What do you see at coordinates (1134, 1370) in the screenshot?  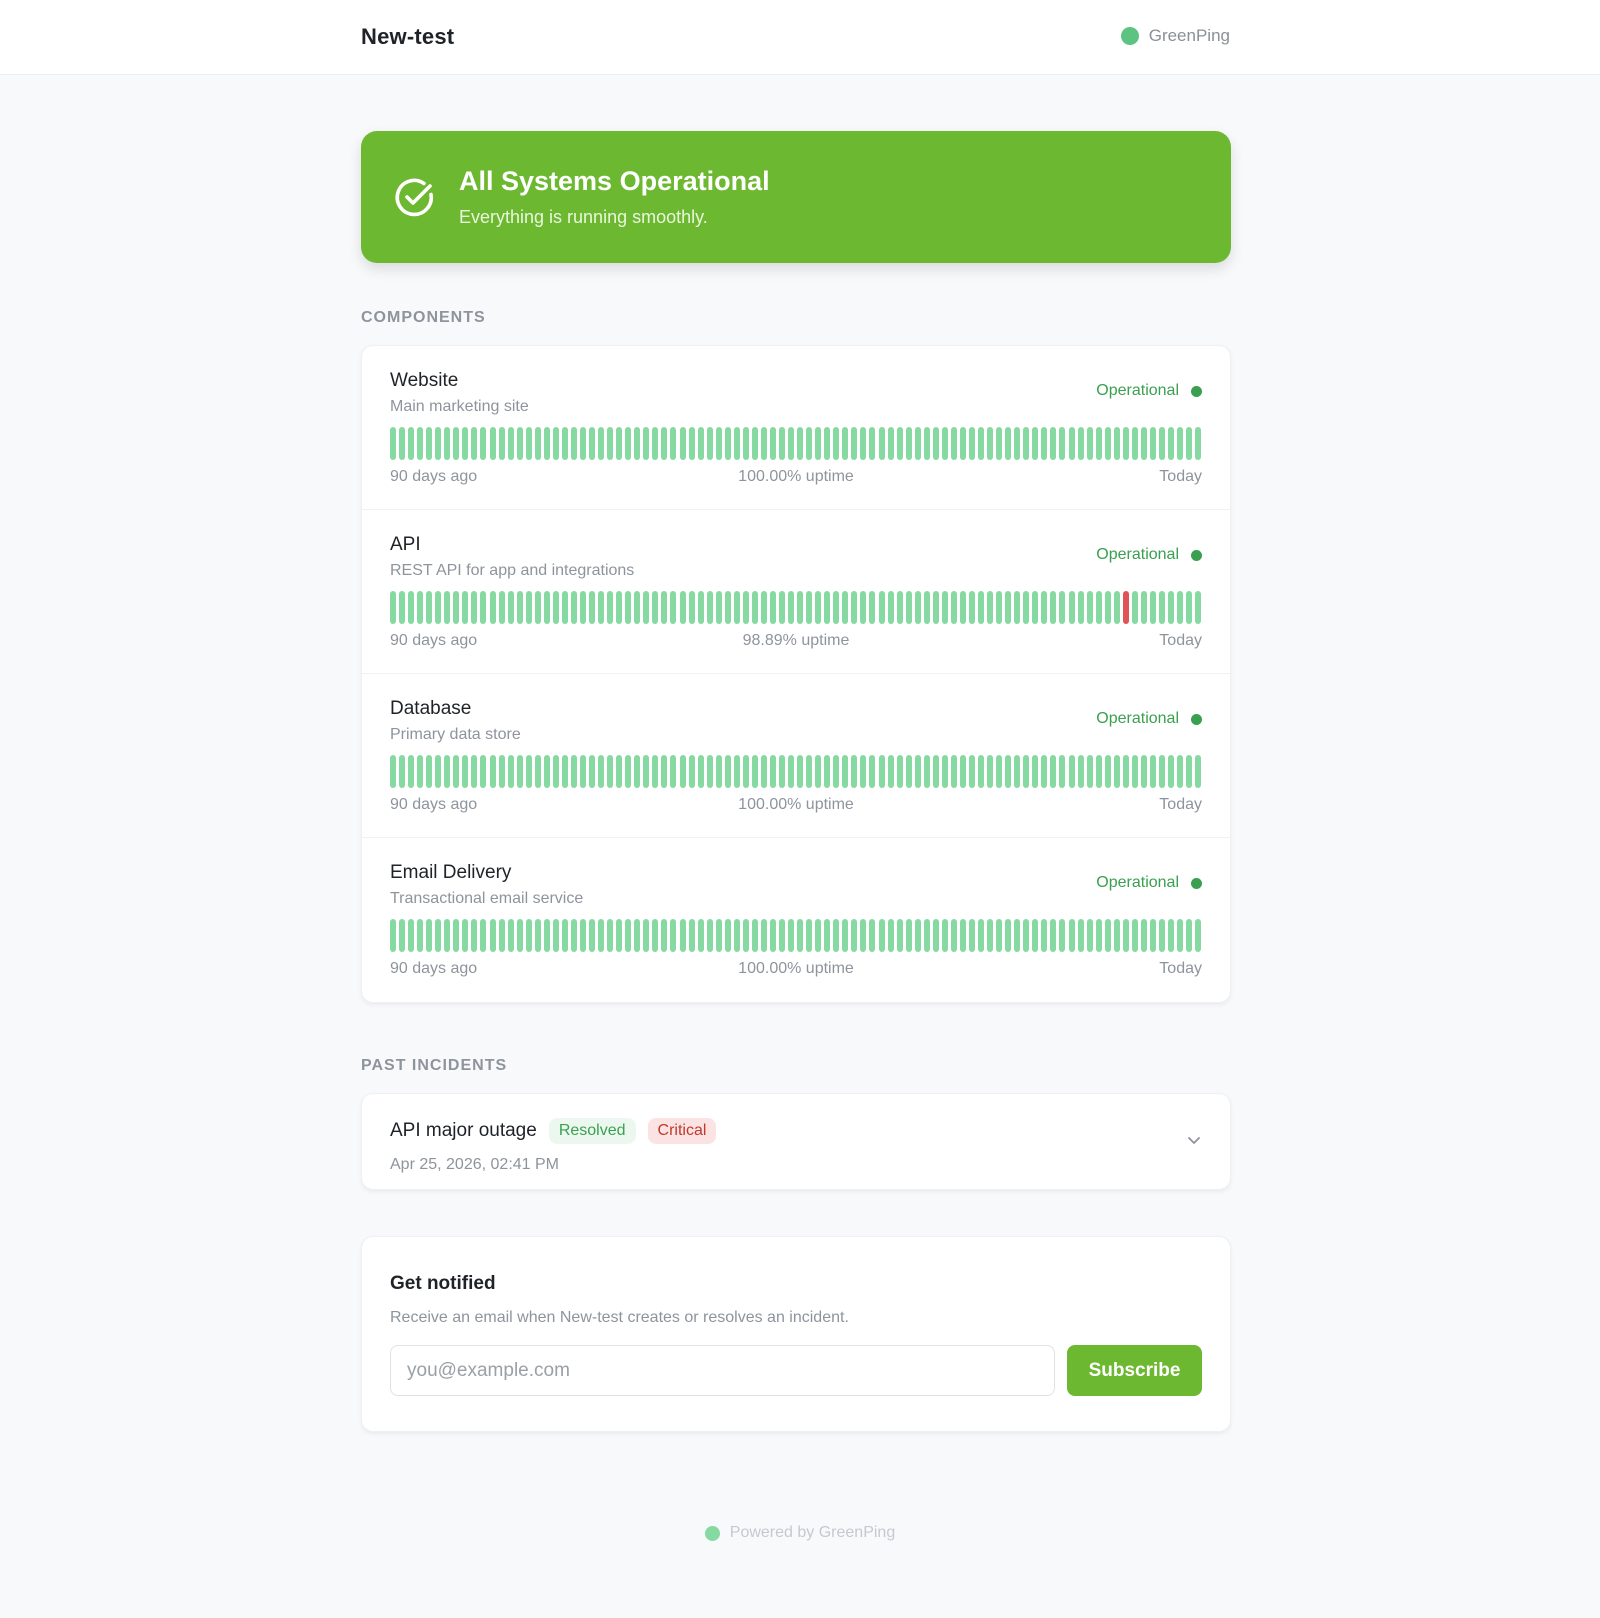 I see `subscribe-button: Subscribe` at bounding box center [1134, 1370].